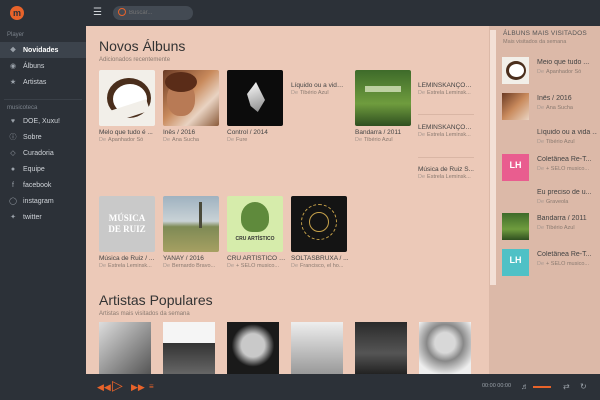  What do you see at coordinates (117, 385) in the screenshot?
I see `play-icon: ▷` at bounding box center [117, 385].